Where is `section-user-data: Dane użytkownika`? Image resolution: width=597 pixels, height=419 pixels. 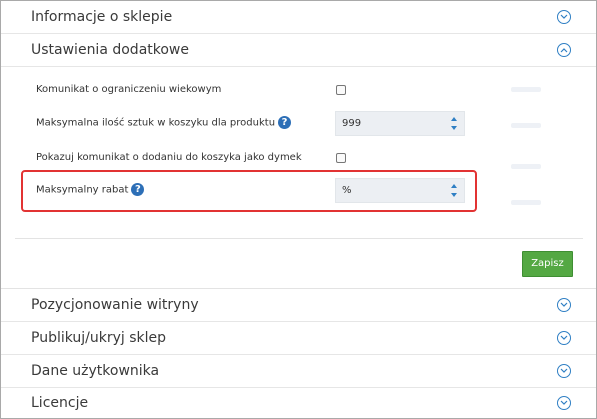 section-user-data: Dane użytkownika is located at coordinates (298, 371).